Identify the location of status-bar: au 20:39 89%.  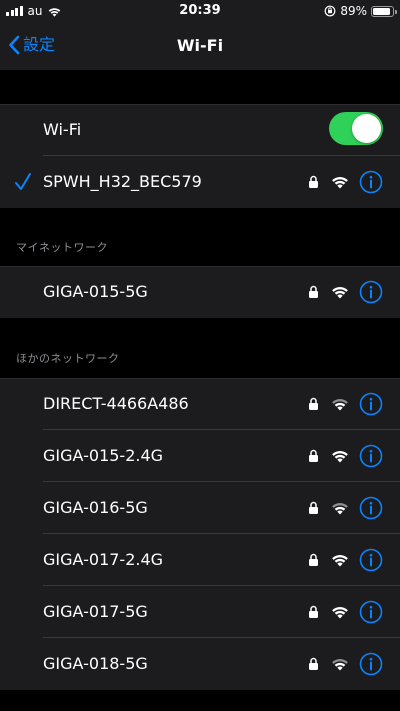
(200, 11).